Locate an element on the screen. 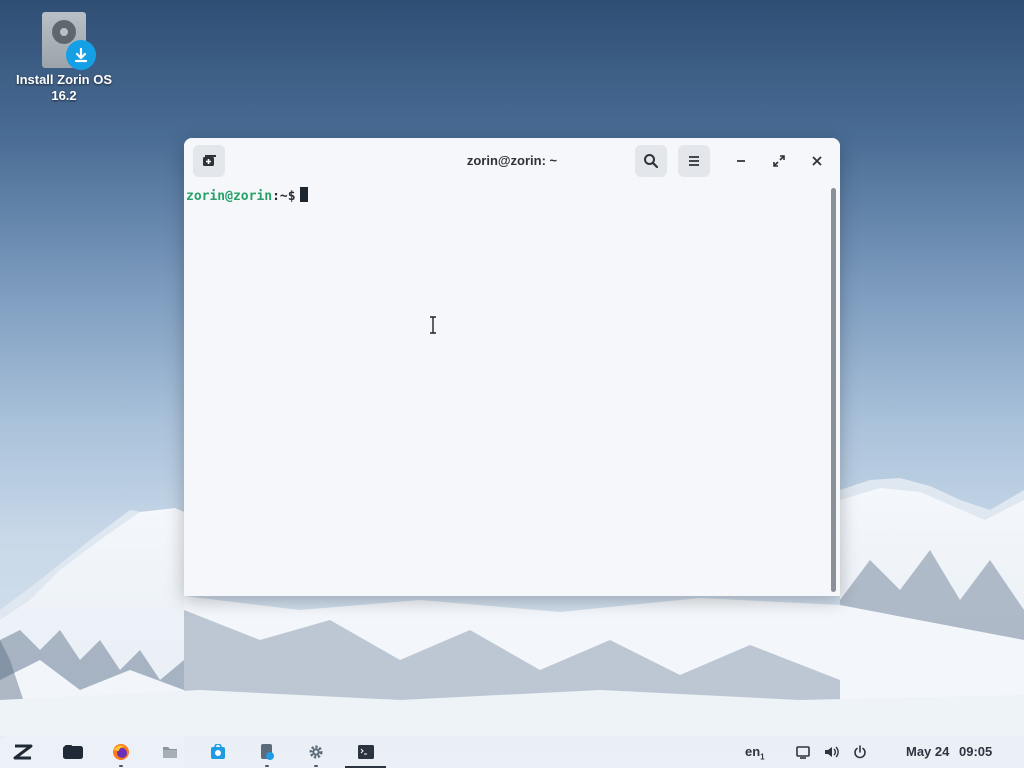 Image resolution: width=1024 pixels, height=768 pixels. files-launcher is located at coordinates (170, 752).